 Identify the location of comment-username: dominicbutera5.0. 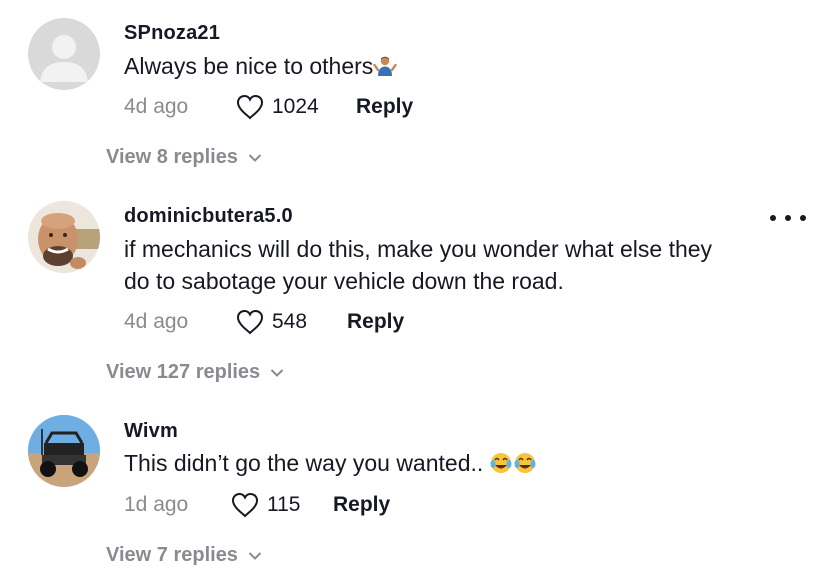
(208, 216).